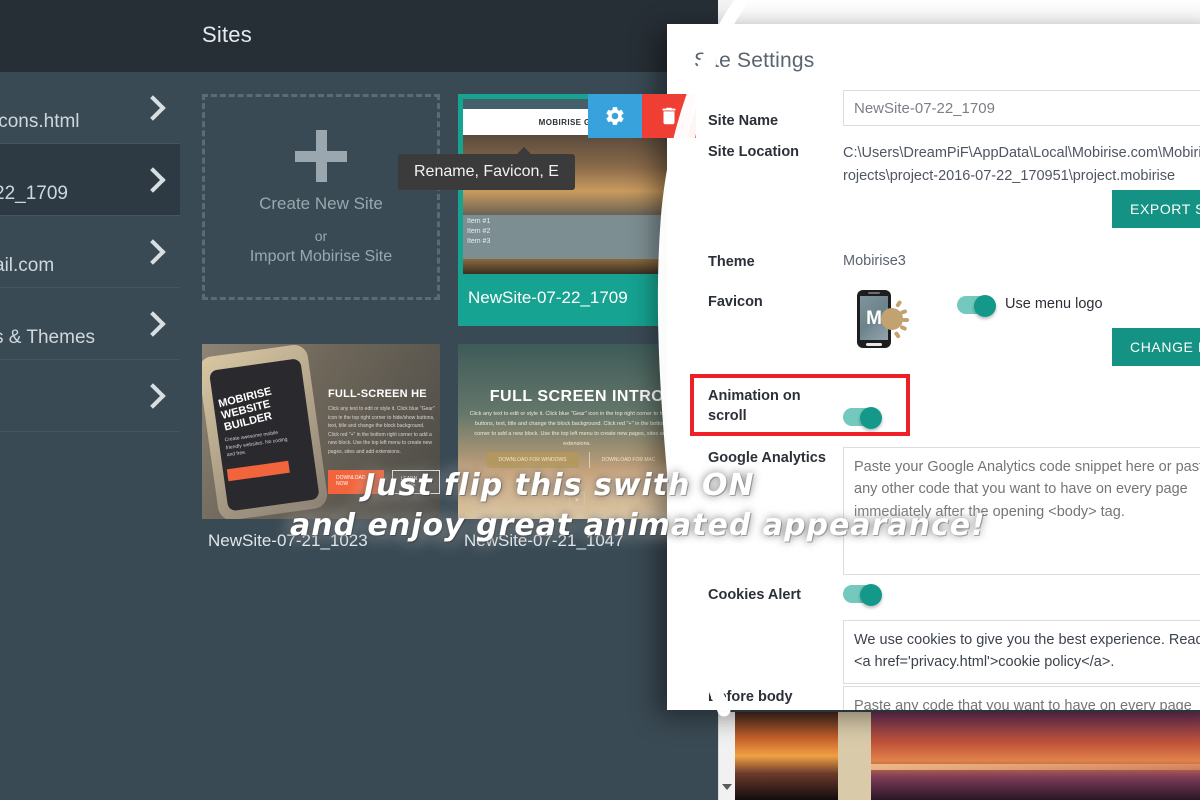 The image size is (1200, 800). I want to click on sidebar-item-label: icons.html, so click(40, 121).